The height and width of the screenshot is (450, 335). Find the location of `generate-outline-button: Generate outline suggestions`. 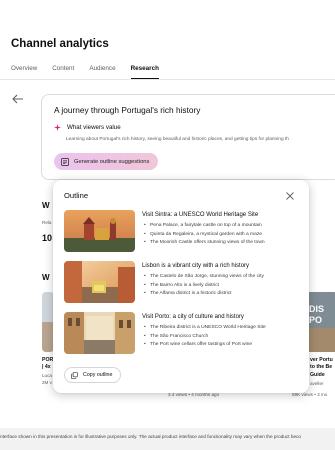

generate-outline-button: Generate outline suggestions is located at coordinates (106, 161).